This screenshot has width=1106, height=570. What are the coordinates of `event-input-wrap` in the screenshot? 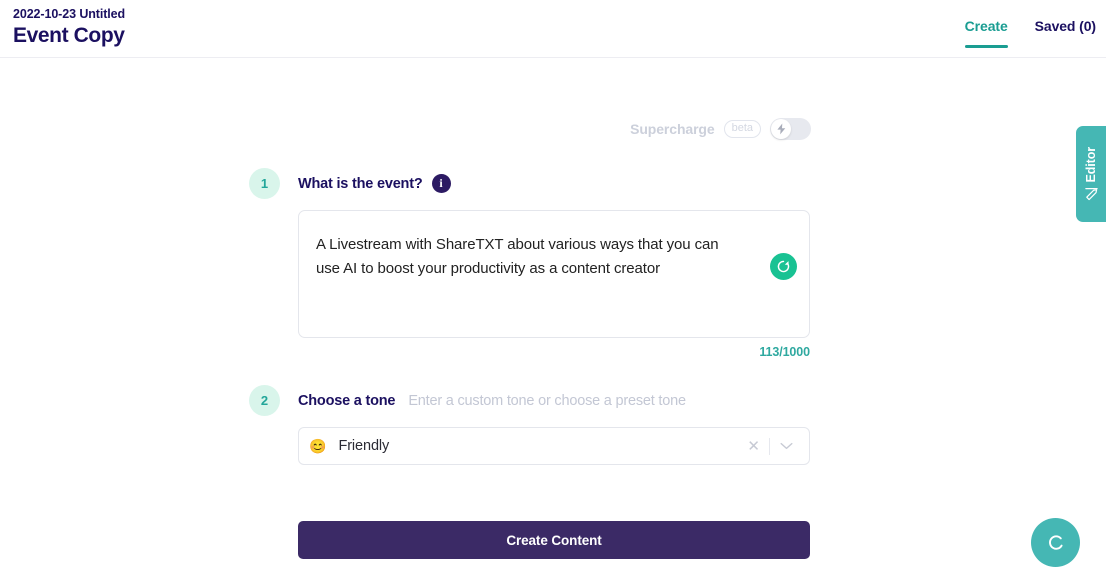 It's located at (554, 274).